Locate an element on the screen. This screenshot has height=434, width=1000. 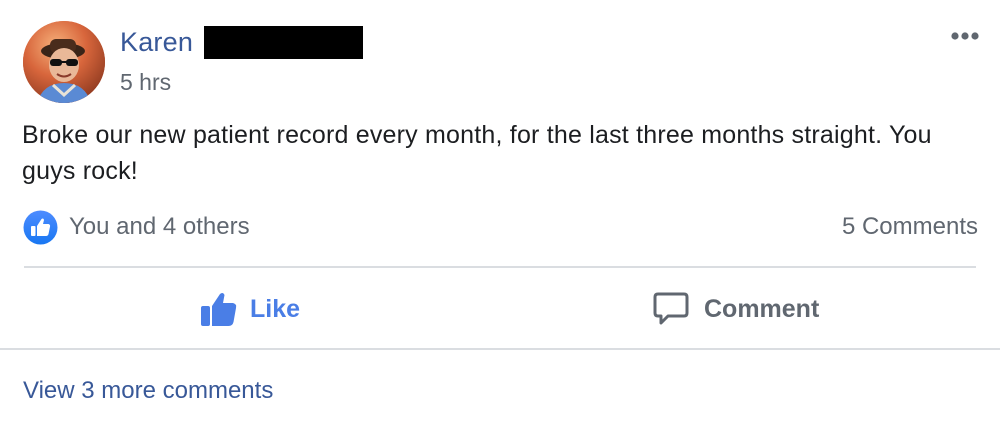
comment-button-label: Comment is located at coordinates (762, 308).